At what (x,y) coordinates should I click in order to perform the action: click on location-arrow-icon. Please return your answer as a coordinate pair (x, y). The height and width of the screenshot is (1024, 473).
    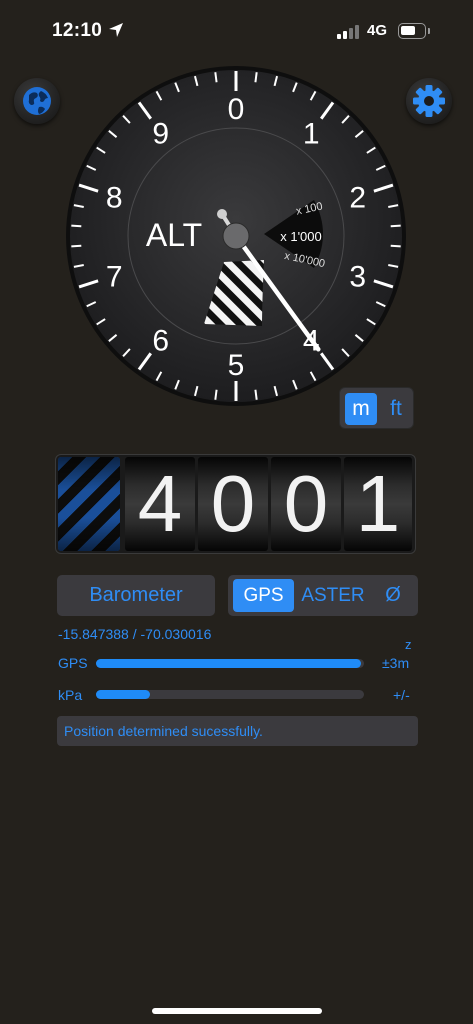
    Looking at the image, I should click on (116, 30).